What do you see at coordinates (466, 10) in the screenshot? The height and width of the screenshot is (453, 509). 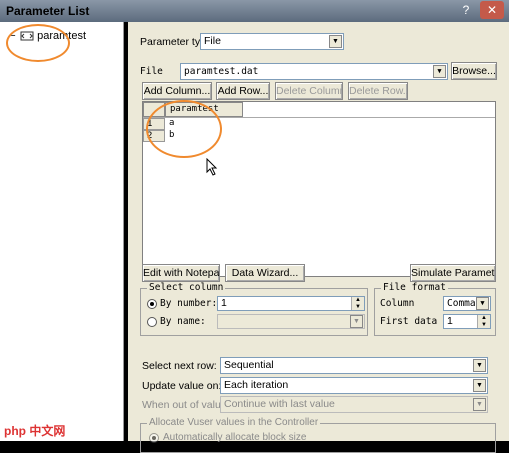 I see `help-button: ?` at bounding box center [466, 10].